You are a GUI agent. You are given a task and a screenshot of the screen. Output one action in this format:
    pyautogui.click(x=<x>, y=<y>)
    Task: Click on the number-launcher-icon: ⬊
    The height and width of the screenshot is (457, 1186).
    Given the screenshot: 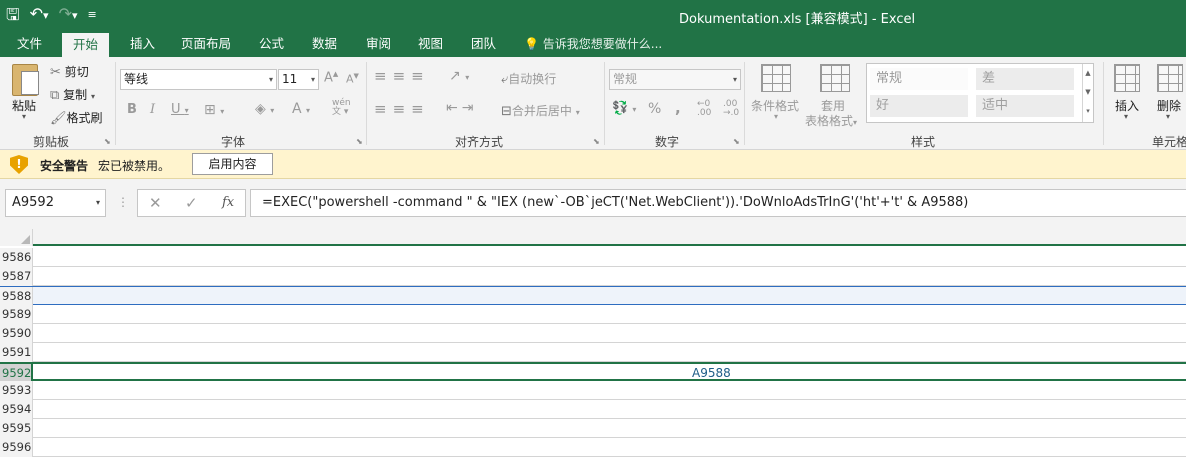 What is the action you would take?
    pyautogui.click(x=736, y=141)
    